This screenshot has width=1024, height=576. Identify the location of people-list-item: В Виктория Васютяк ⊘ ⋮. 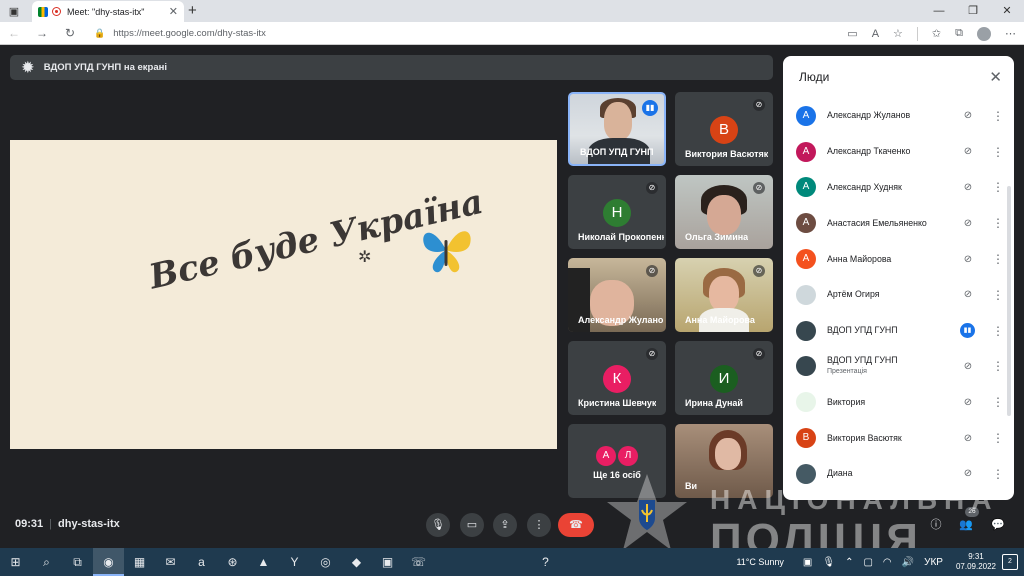
(898, 438).